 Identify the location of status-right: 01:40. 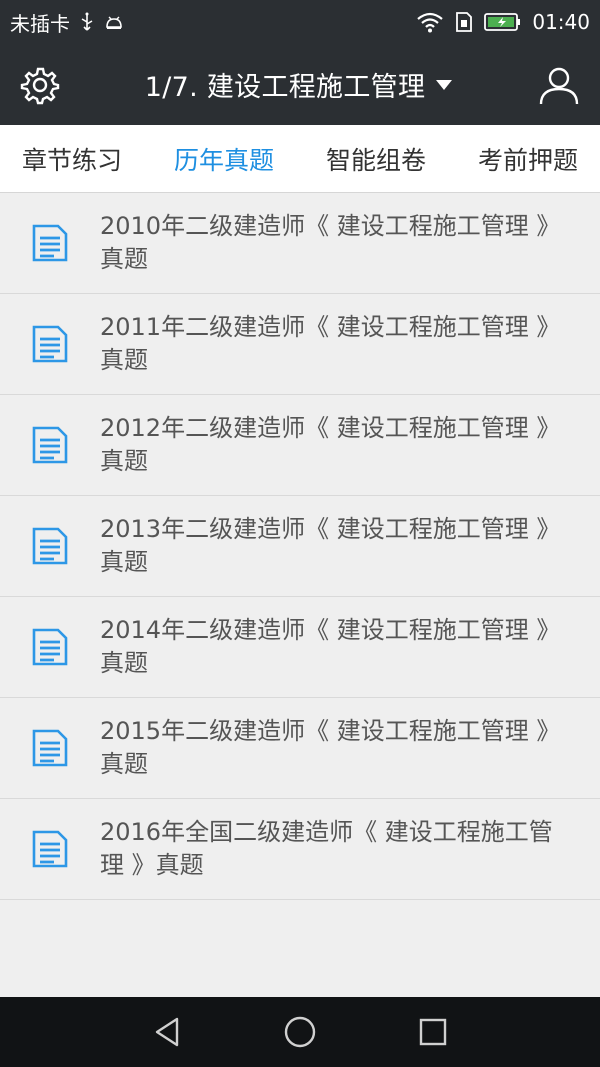
(503, 22).